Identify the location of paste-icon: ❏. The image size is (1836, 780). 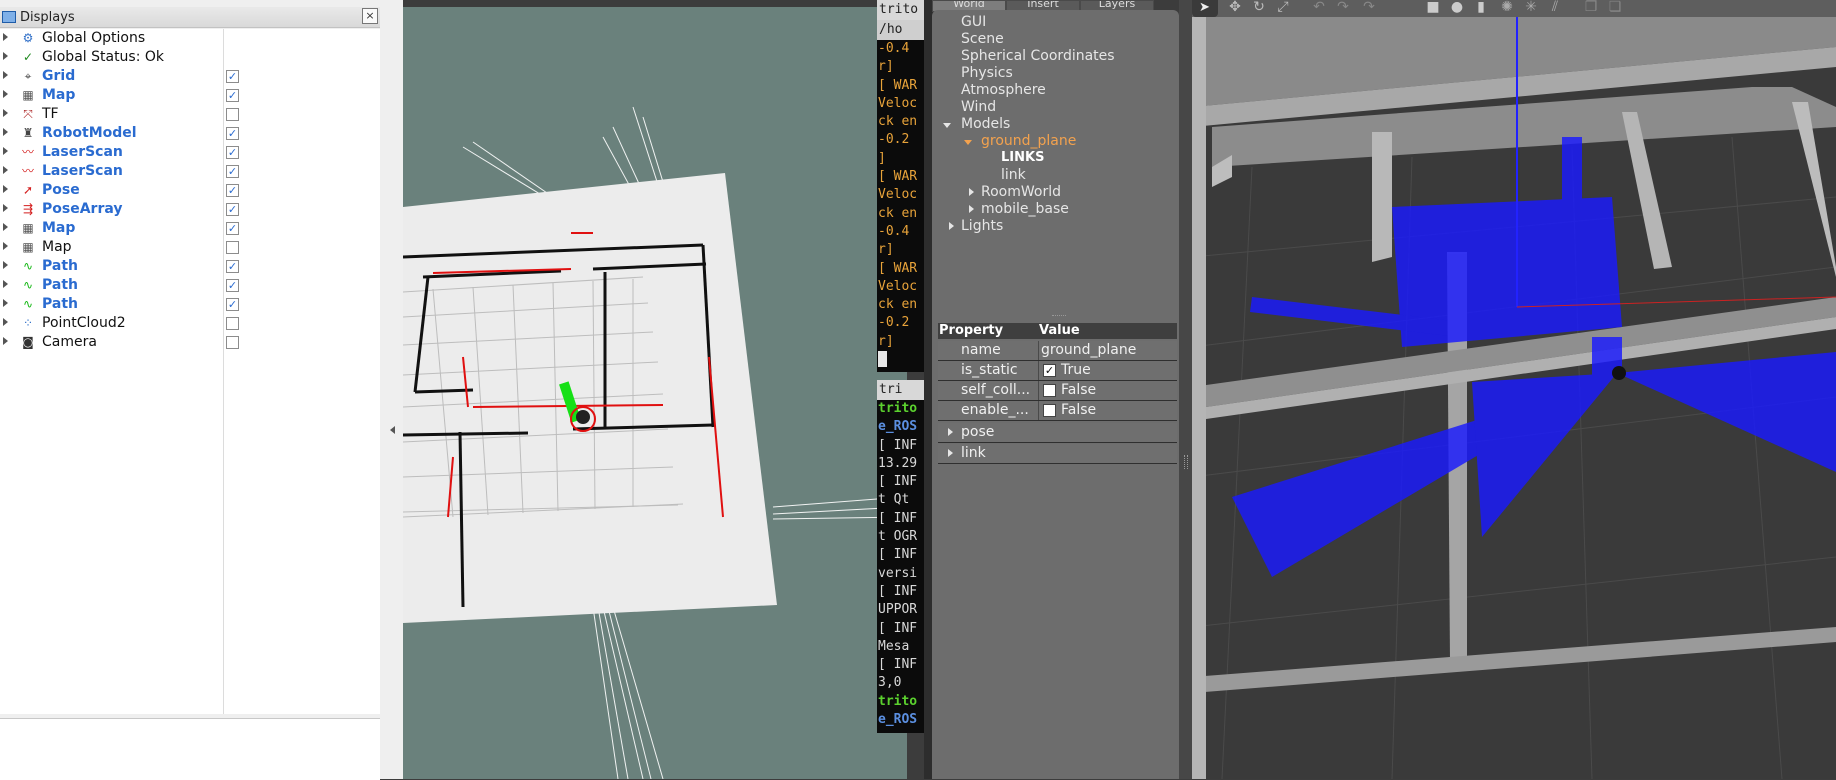
(1615, 7).